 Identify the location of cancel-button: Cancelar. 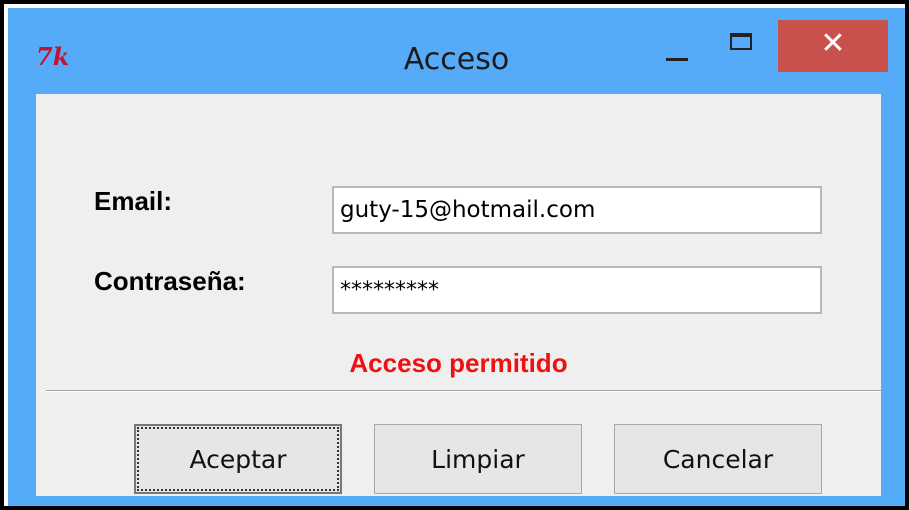
(718, 459).